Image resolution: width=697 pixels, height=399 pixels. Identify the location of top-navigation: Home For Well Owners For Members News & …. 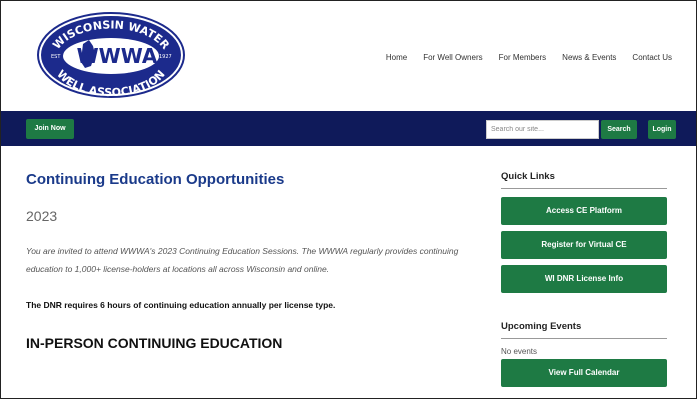
(529, 57).